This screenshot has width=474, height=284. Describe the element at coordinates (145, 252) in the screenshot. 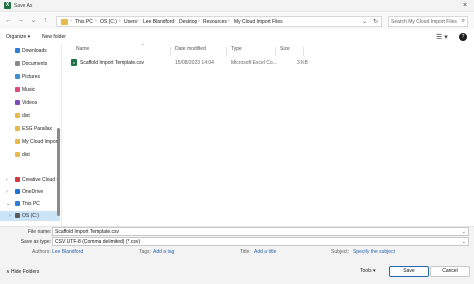

I see `tags-label: Tags:` at that location.